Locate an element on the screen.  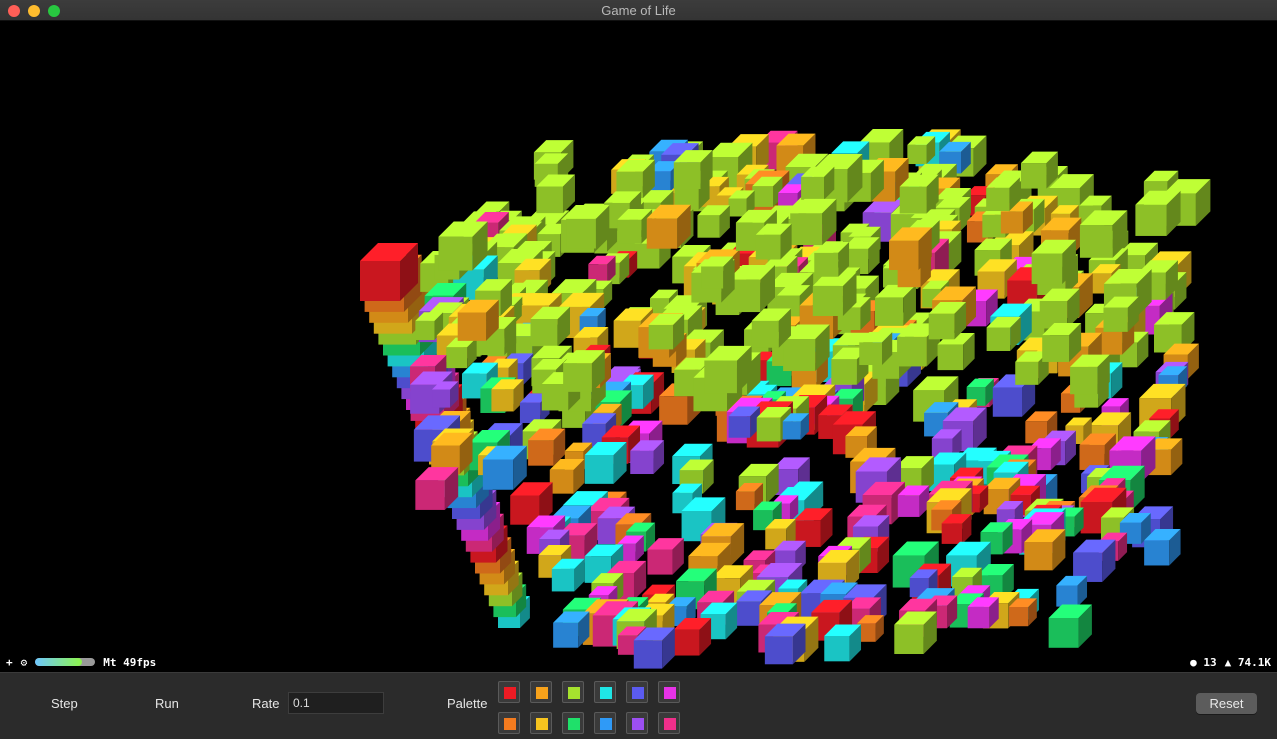
node-count: ● 13 is located at coordinates (1203, 662).